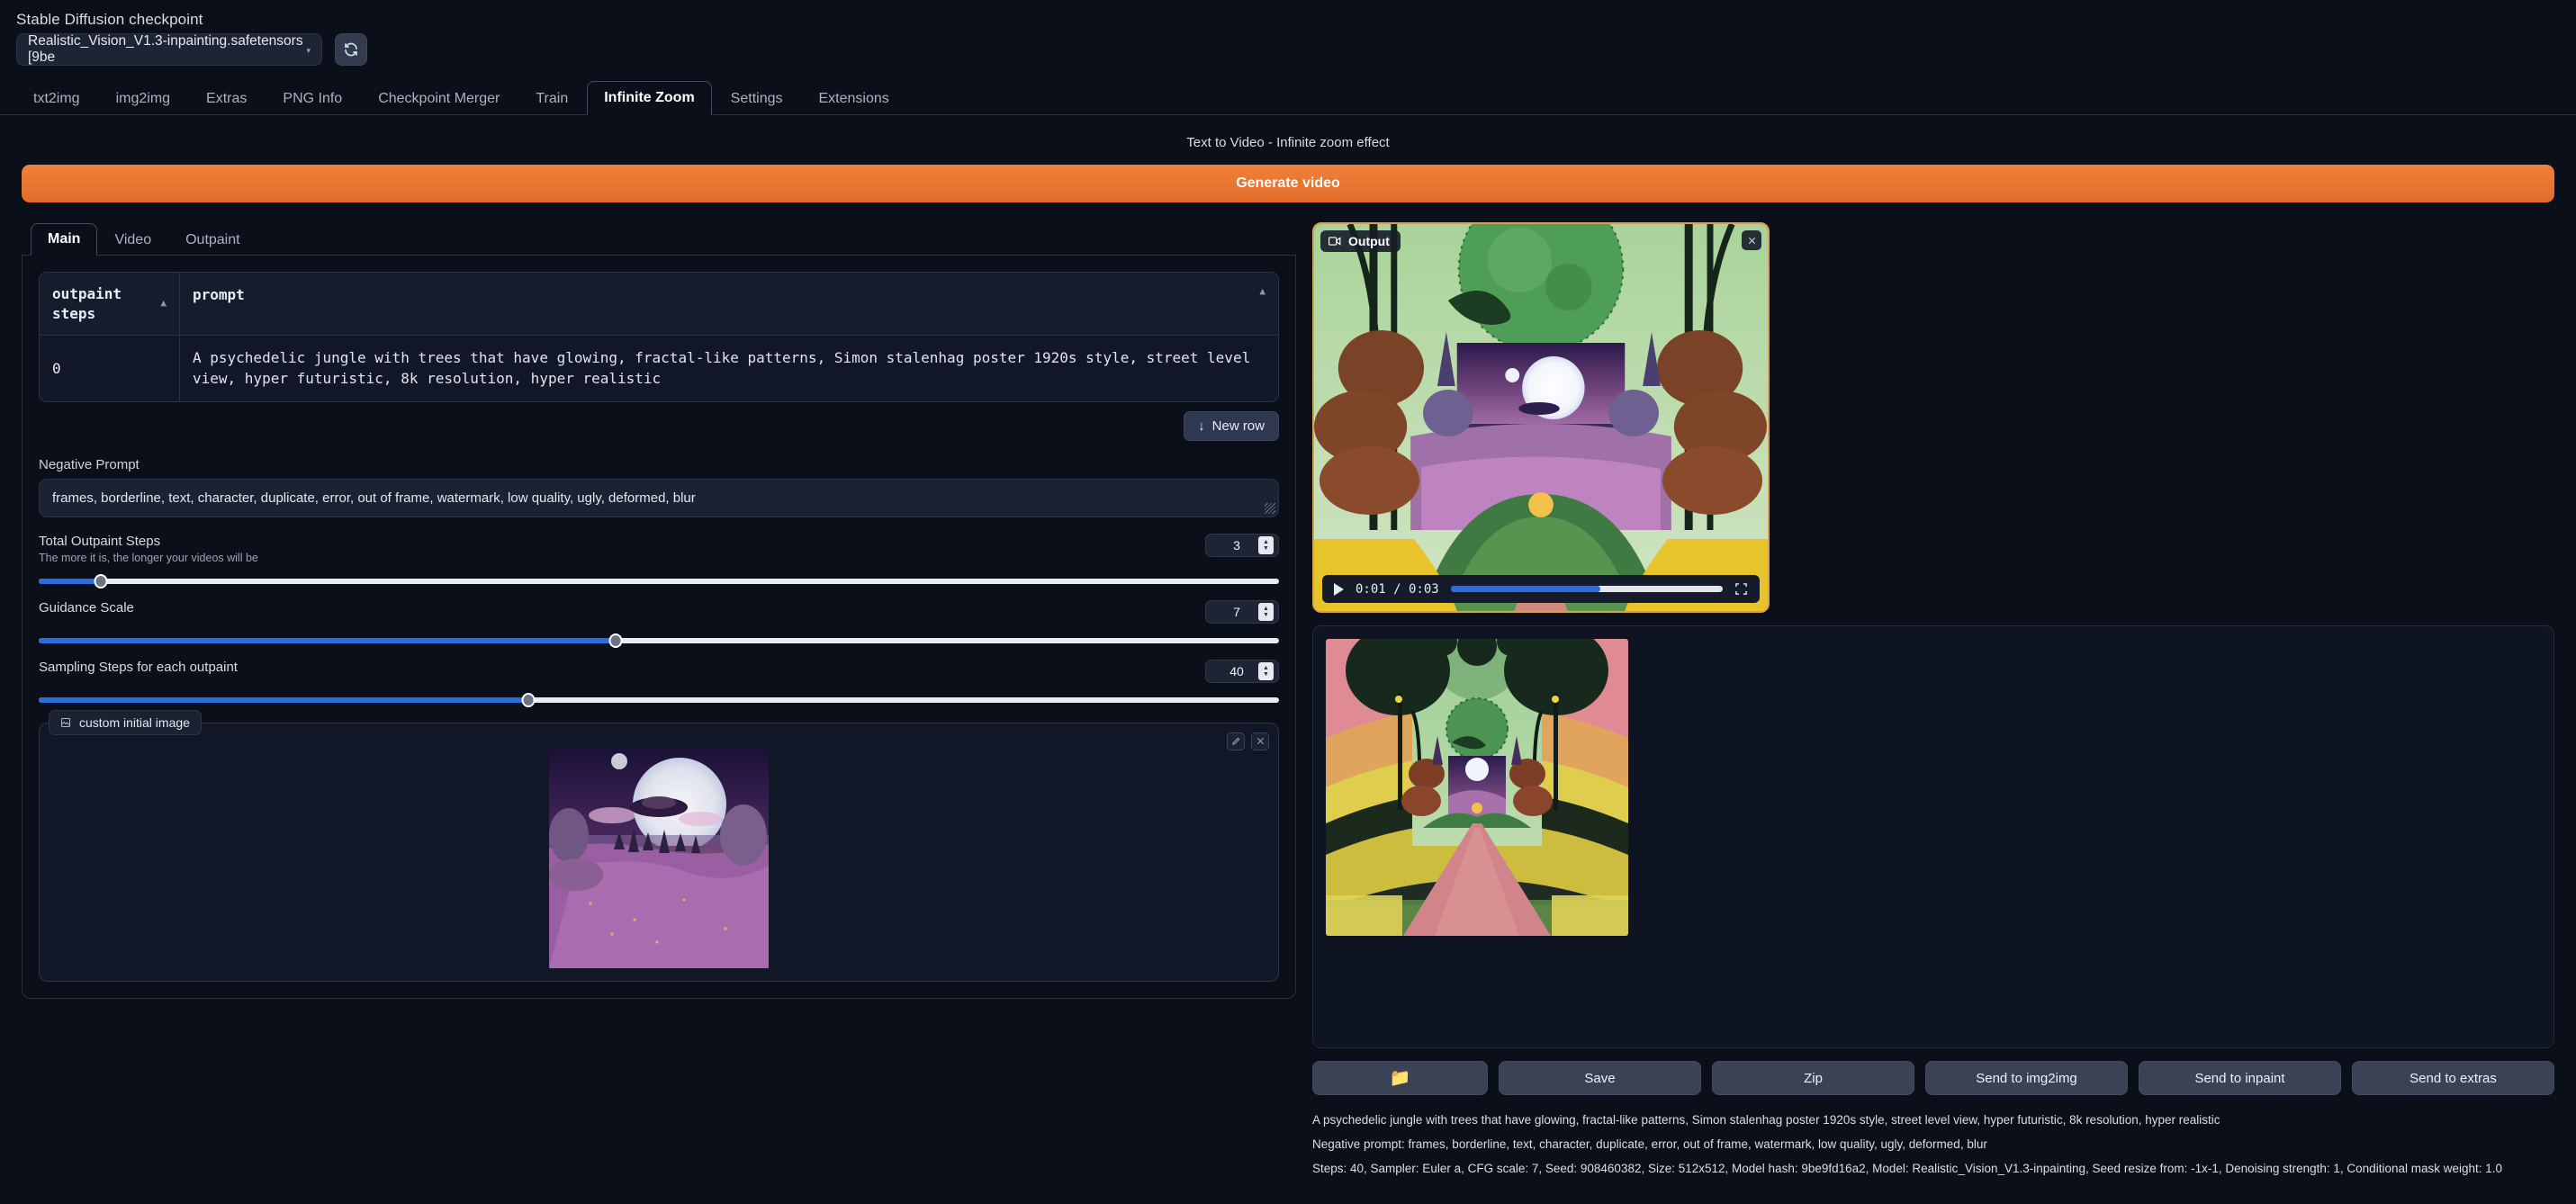  I want to click on save-button: Save, so click(1600, 1078).